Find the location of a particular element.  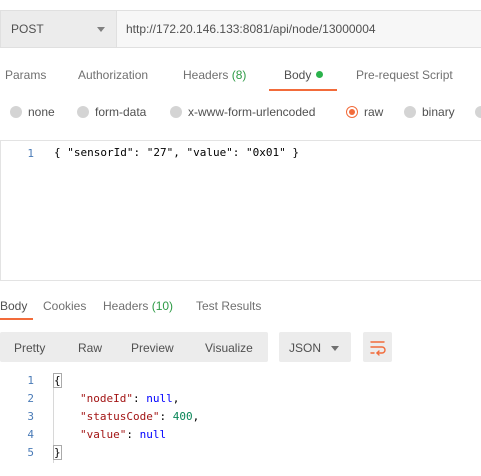

response-tab-test-results: Test Results is located at coordinates (228, 306).